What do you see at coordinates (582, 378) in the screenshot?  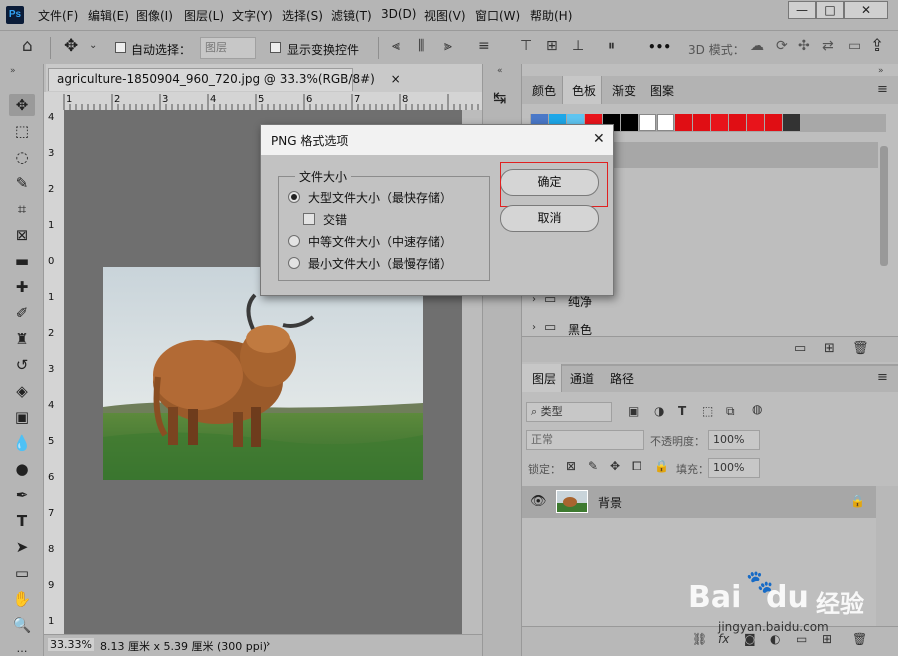 I see `tab-channels: 通道` at bounding box center [582, 378].